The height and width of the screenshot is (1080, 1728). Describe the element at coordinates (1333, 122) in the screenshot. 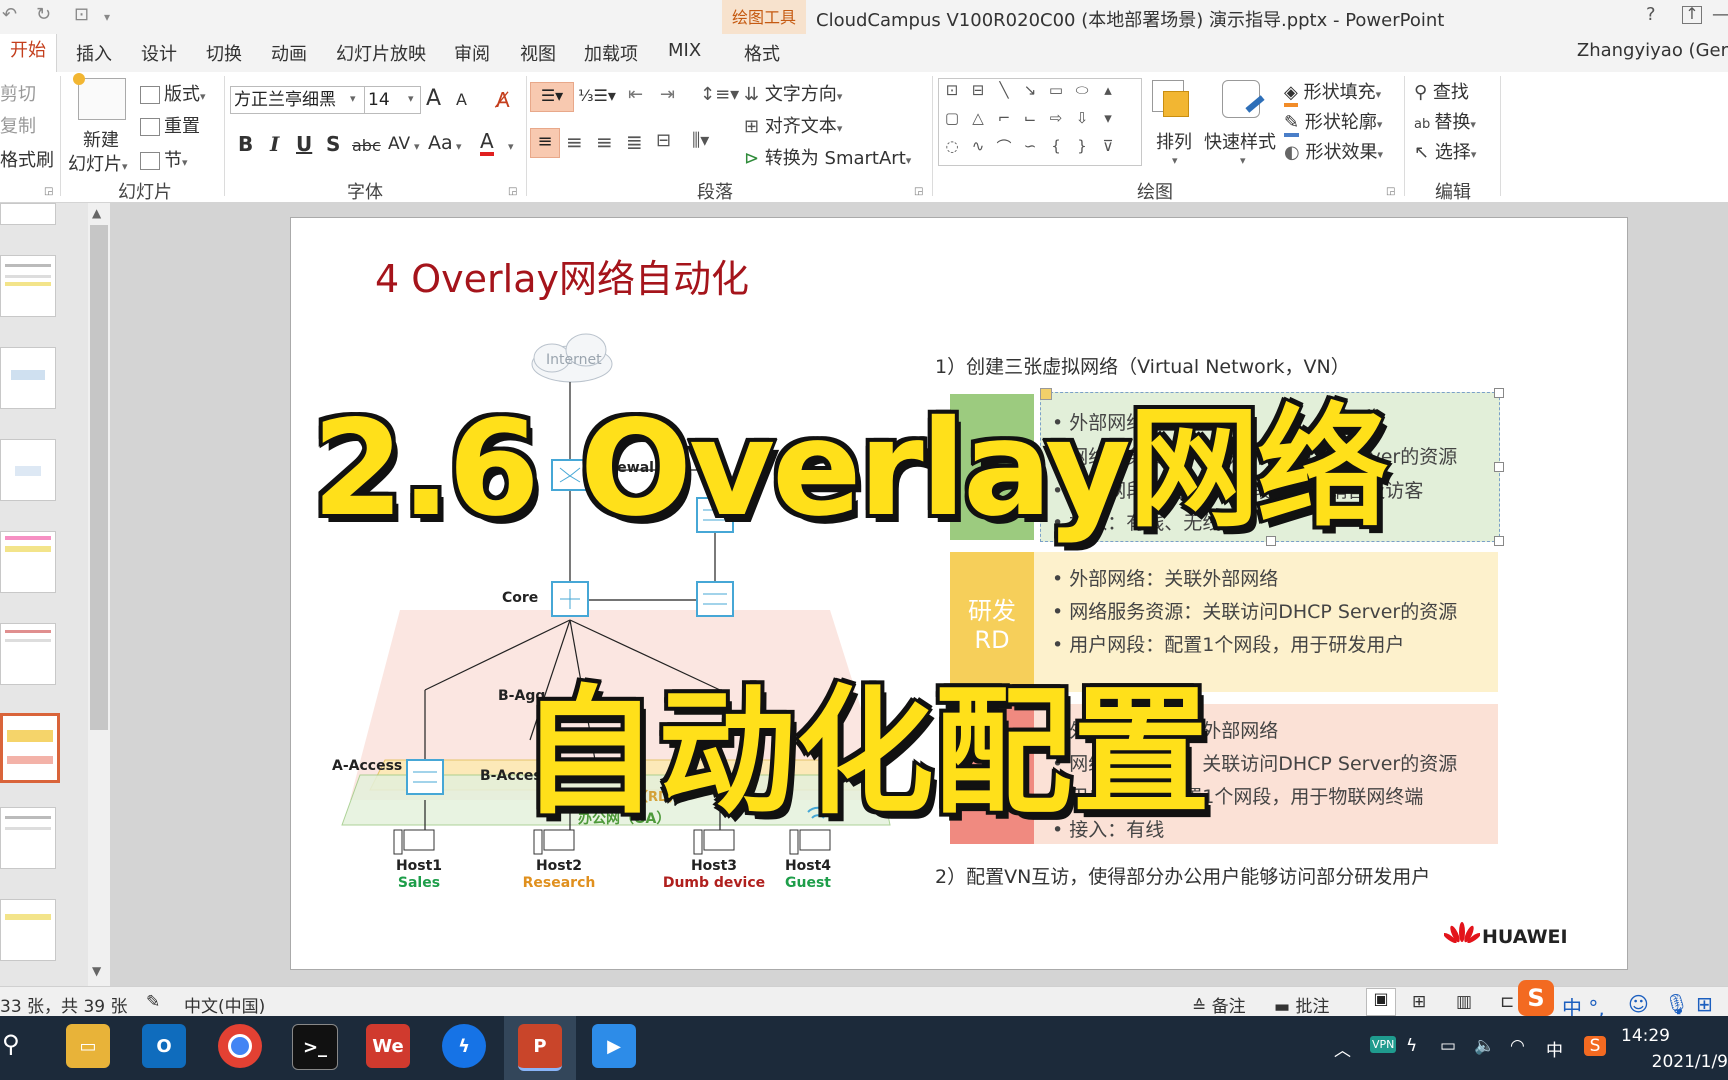

I see `shape-outline-button: ✎ 形状轮廓▾` at that location.